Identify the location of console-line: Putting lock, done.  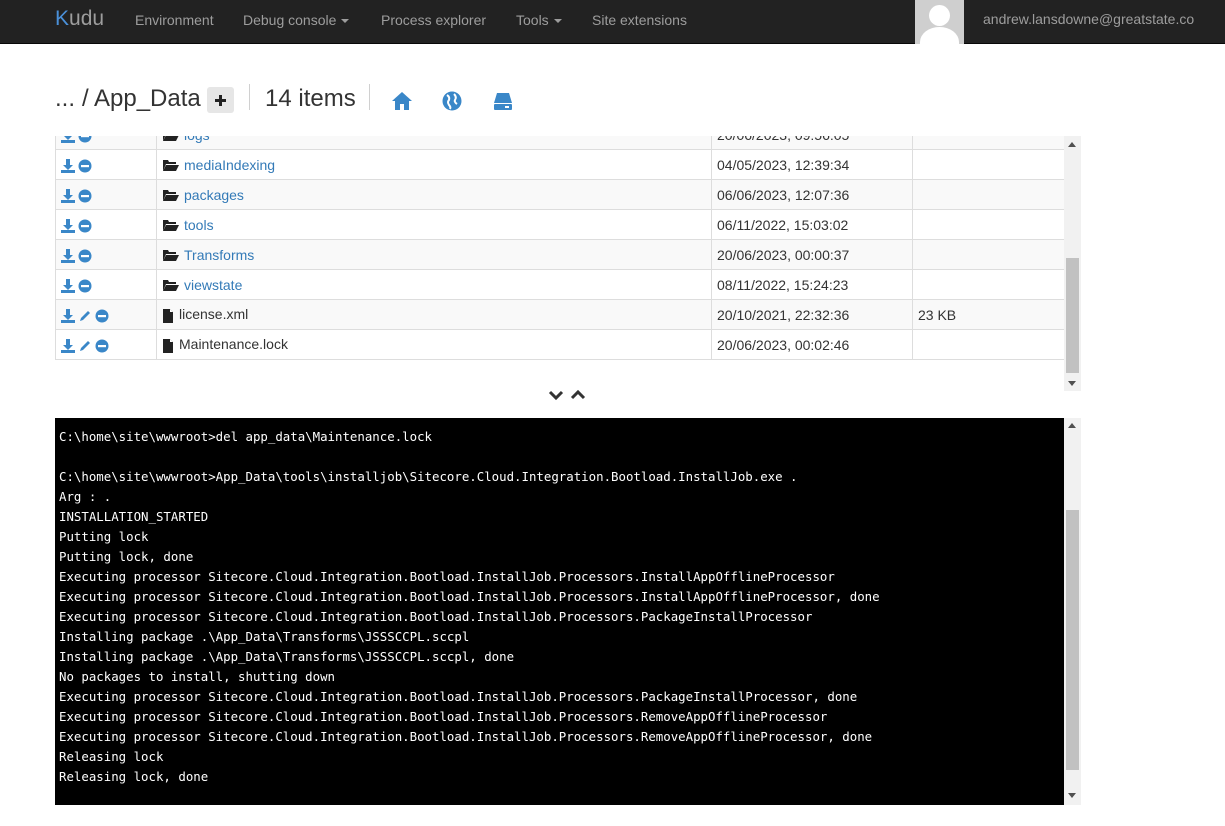
(126, 556).